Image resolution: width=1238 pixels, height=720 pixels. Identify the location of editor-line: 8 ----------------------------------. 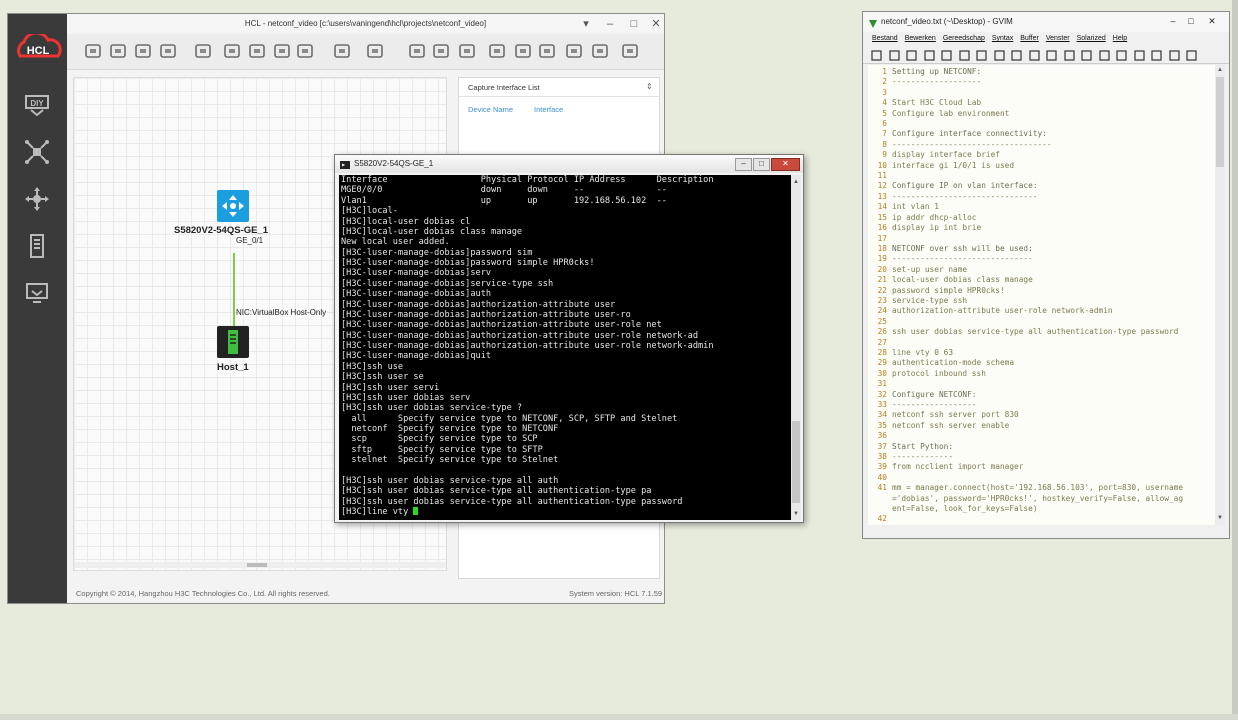
(1041, 145).